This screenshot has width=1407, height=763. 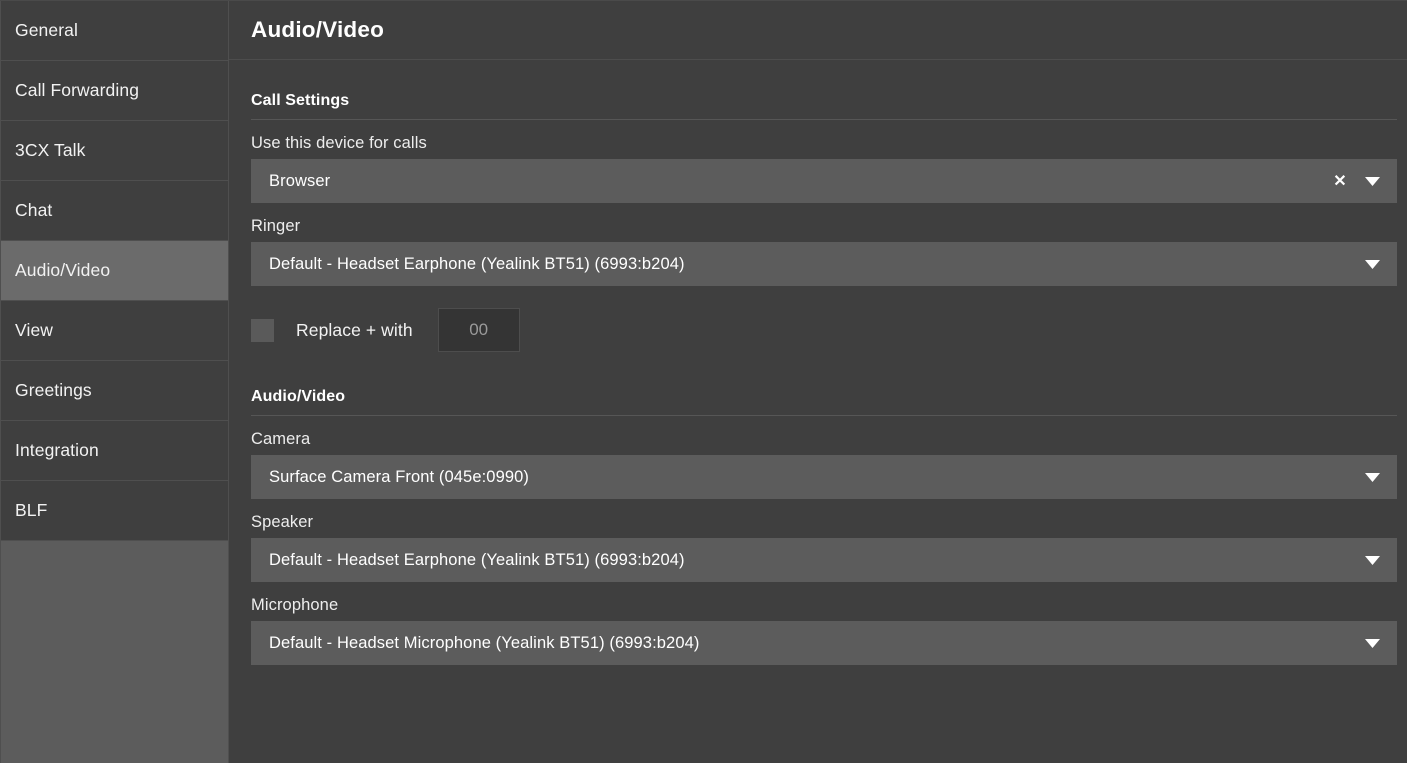 What do you see at coordinates (262, 330) in the screenshot?
I see `replace-plus-checkbox` at bounding box center [262, 330].